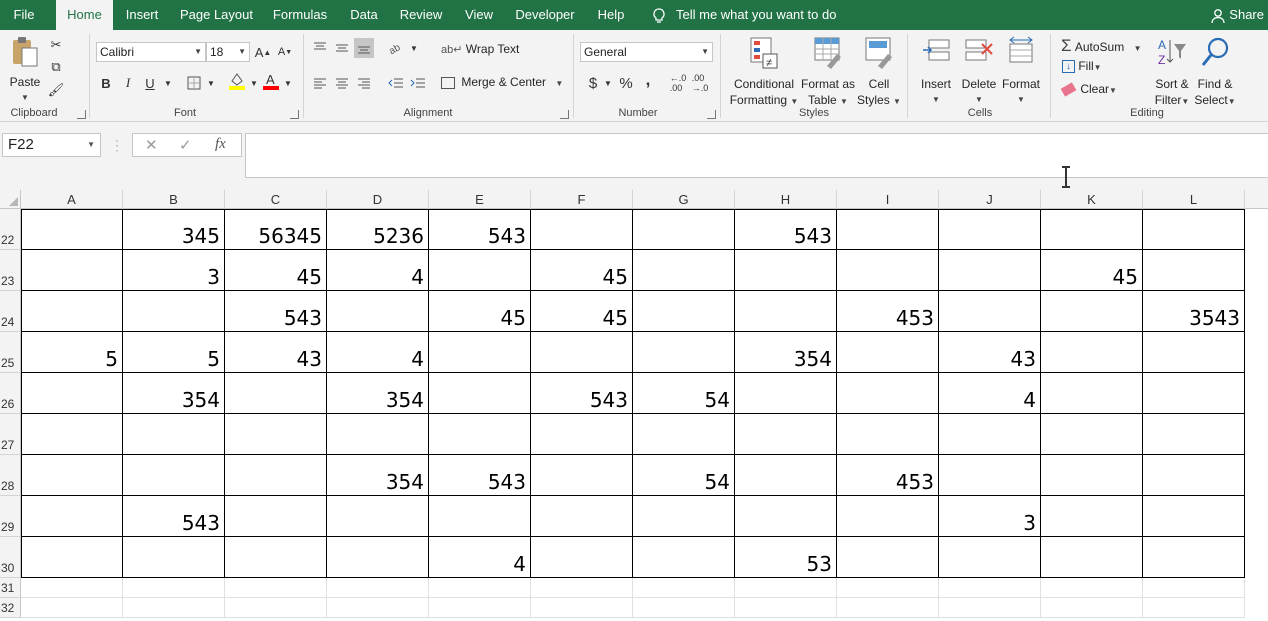 Image resolution: width=1268 pixels, height=621 pixels. I want to click on grow-font-icon: A ▲, so click(263, 52).